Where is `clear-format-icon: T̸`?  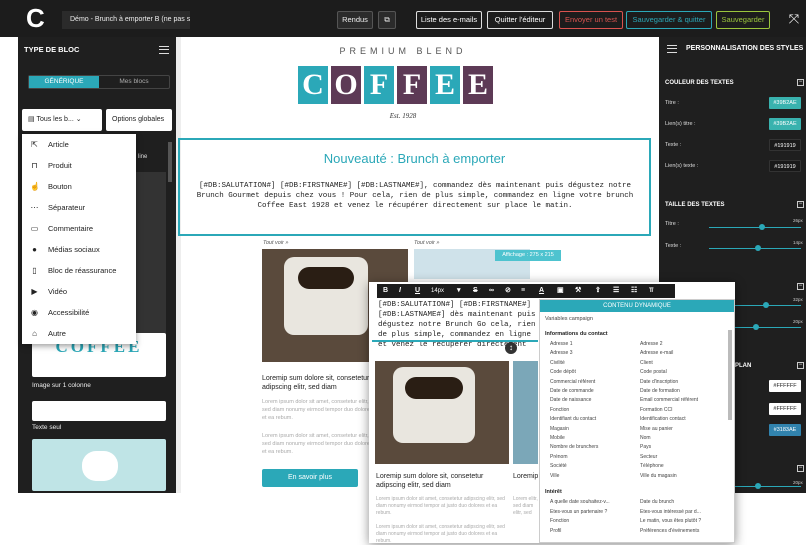
clear-format-icon: T̸ is located at coordinates (651, 291).